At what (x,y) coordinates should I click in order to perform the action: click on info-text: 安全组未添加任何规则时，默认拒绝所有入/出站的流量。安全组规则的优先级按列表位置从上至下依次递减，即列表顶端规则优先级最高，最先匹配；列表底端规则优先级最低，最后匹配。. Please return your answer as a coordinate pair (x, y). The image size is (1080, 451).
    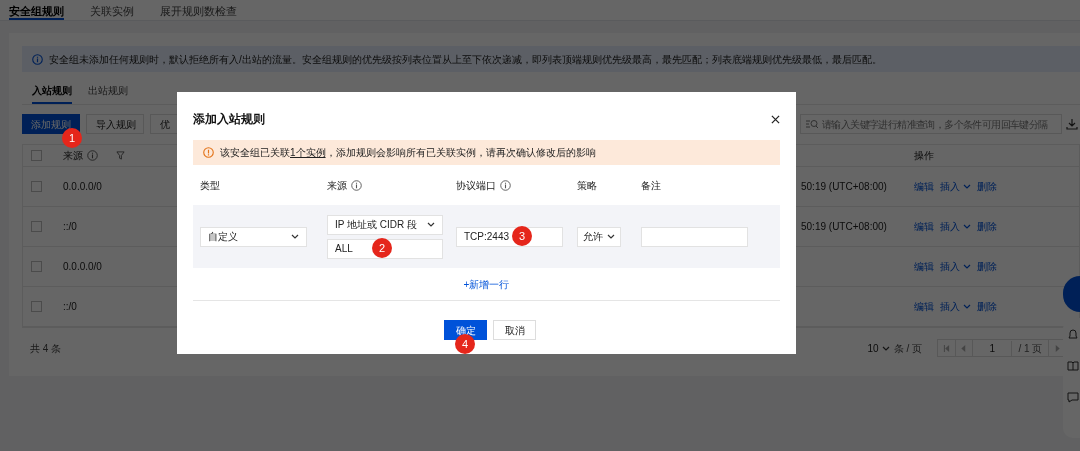
    Looking at the image, I should click on (465, 59).